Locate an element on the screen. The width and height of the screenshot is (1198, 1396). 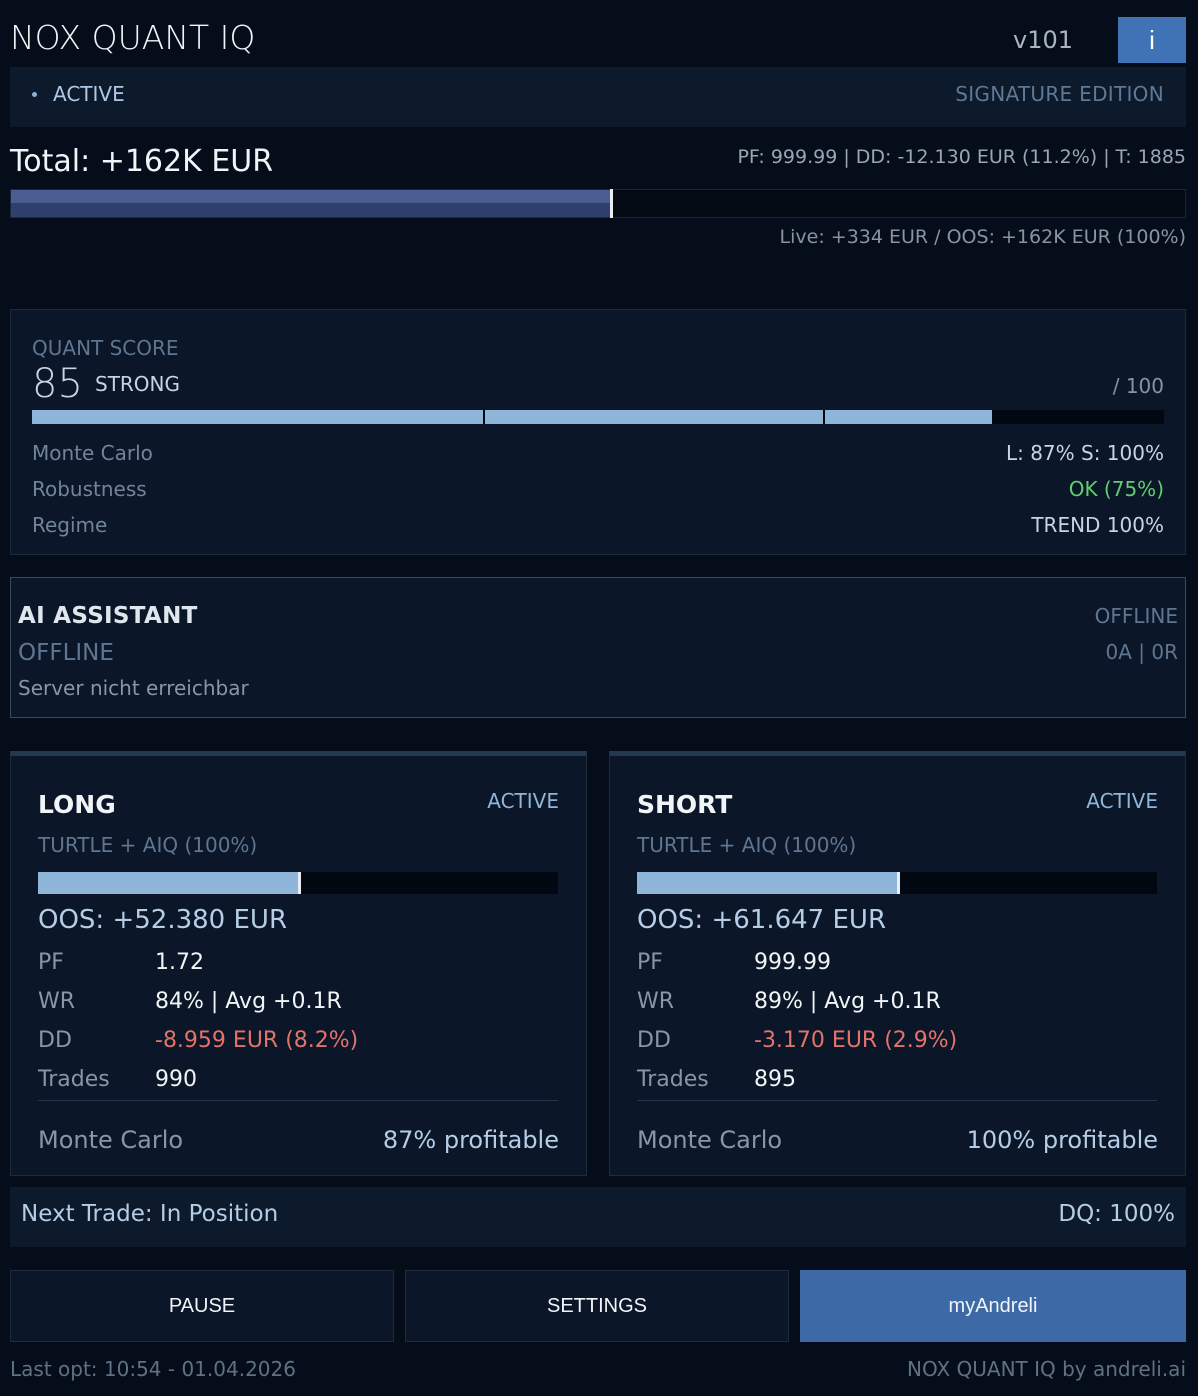
metric-label-monte-carlo: Monte Carlo is located at coordinates (92, 453).